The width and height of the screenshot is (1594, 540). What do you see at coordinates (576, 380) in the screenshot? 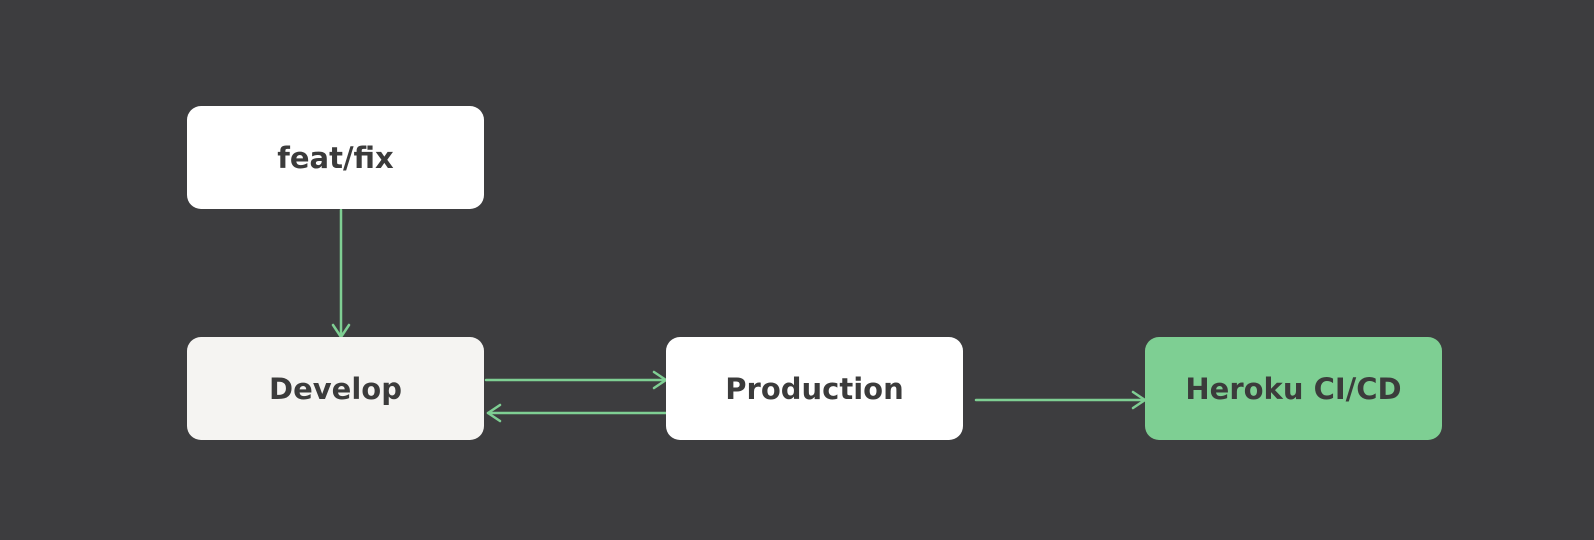
I see `edge-develop-to-production` at bounding box center [576, 380].